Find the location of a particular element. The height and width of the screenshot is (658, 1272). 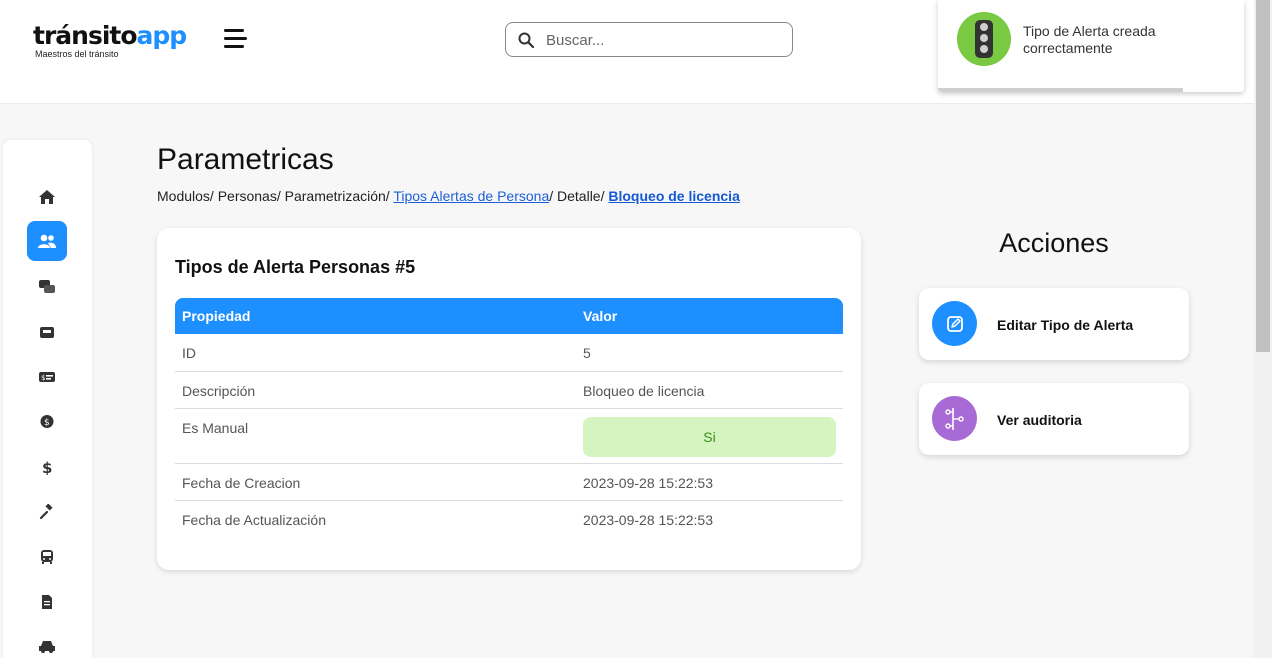

dollar-bubble-icon: $ is located at coordinates (47, 421).